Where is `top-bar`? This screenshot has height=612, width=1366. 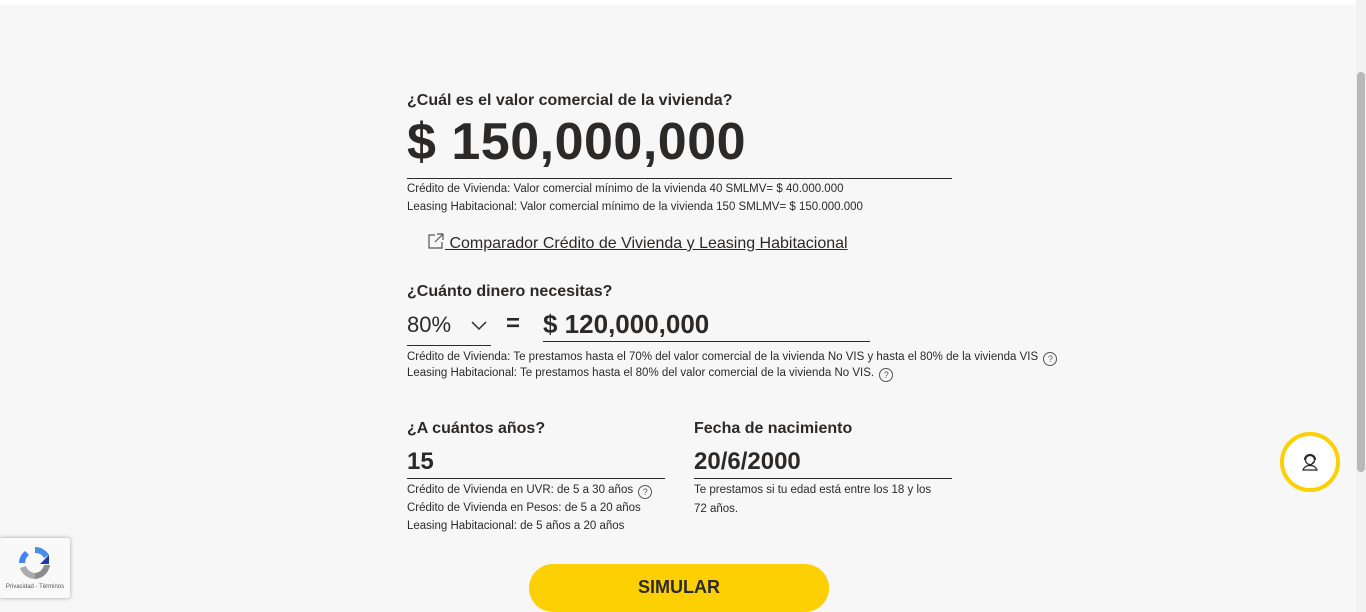
top-bar is located at coordinates (678, 2).